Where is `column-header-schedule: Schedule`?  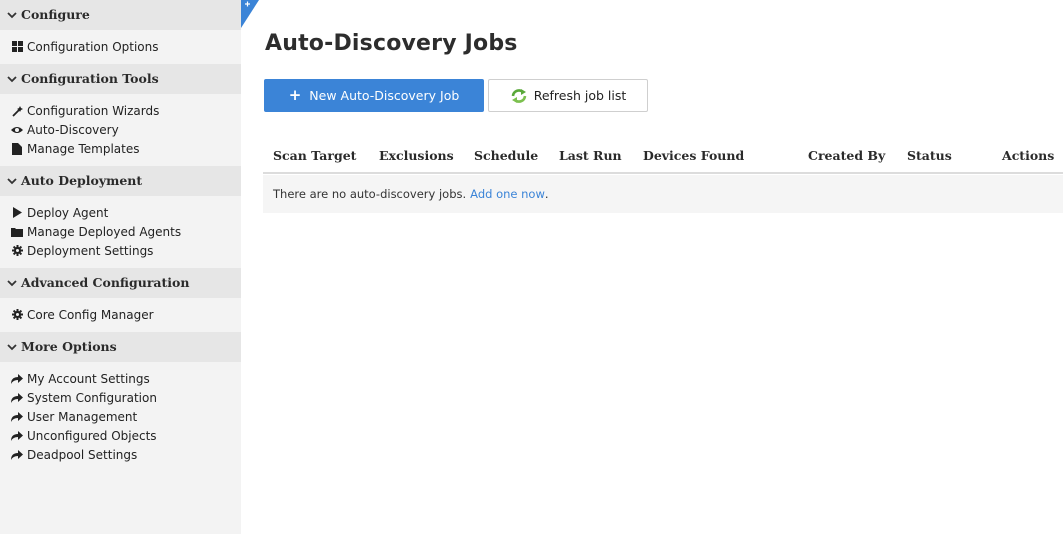
column-header-schedule: Schedule is located at coordinates (506, 155).